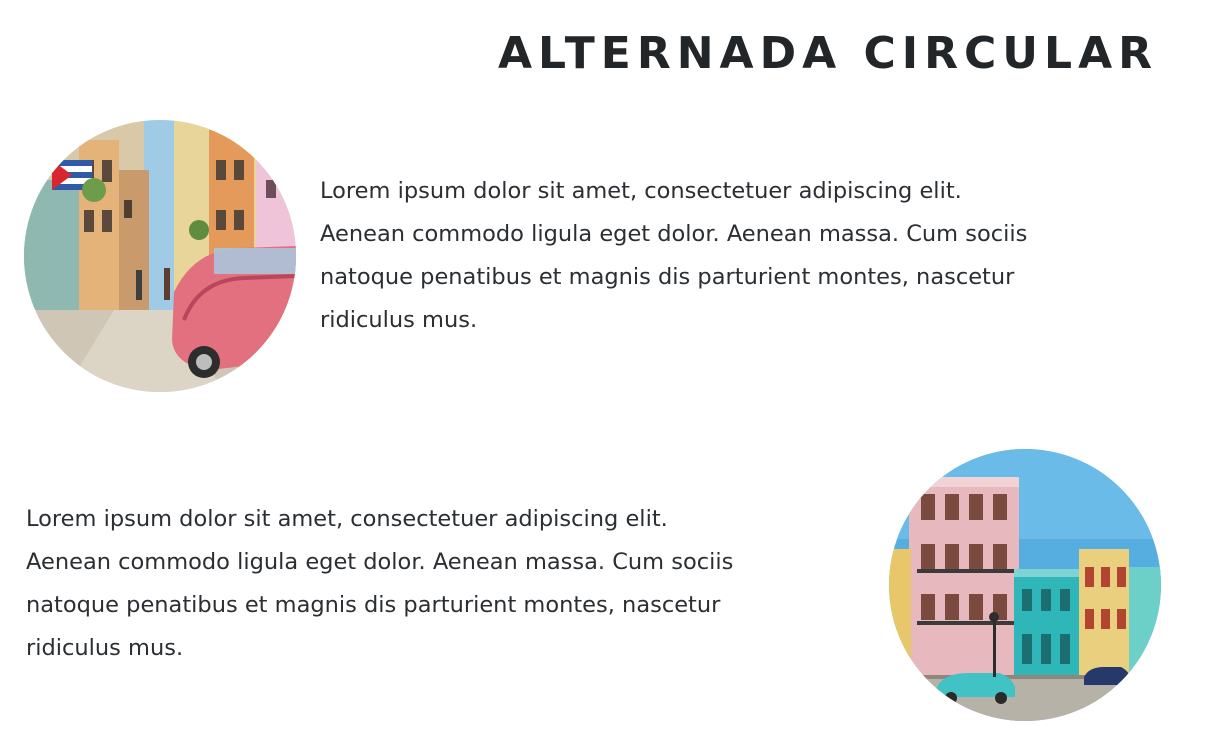 The height and width of the screenshot is (746, 1208). Describe the element at coordinates (399, 320) in the screenshot. I see `section-1-line: ridiculus mus.` at that location.